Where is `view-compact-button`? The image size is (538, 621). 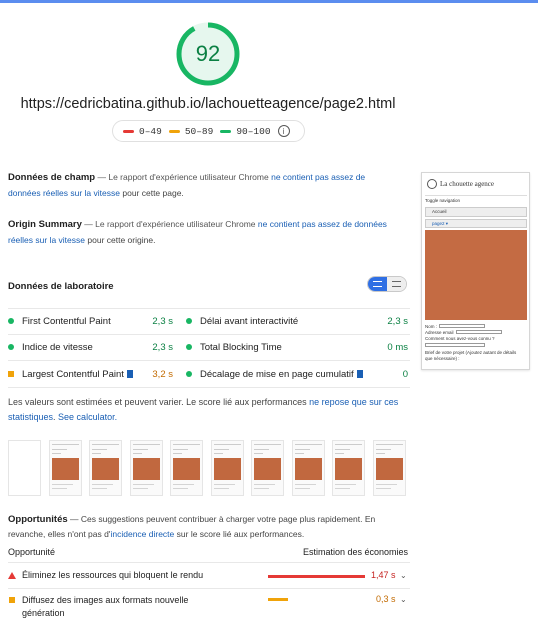 view-compact-button is located at coordinates (377, 284).